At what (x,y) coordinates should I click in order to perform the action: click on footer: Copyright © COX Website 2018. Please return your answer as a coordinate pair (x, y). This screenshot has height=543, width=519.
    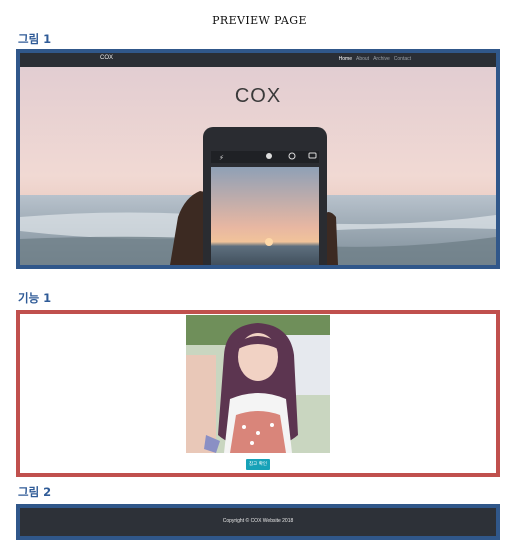
    Looking at the image, I should click on (258, 522).